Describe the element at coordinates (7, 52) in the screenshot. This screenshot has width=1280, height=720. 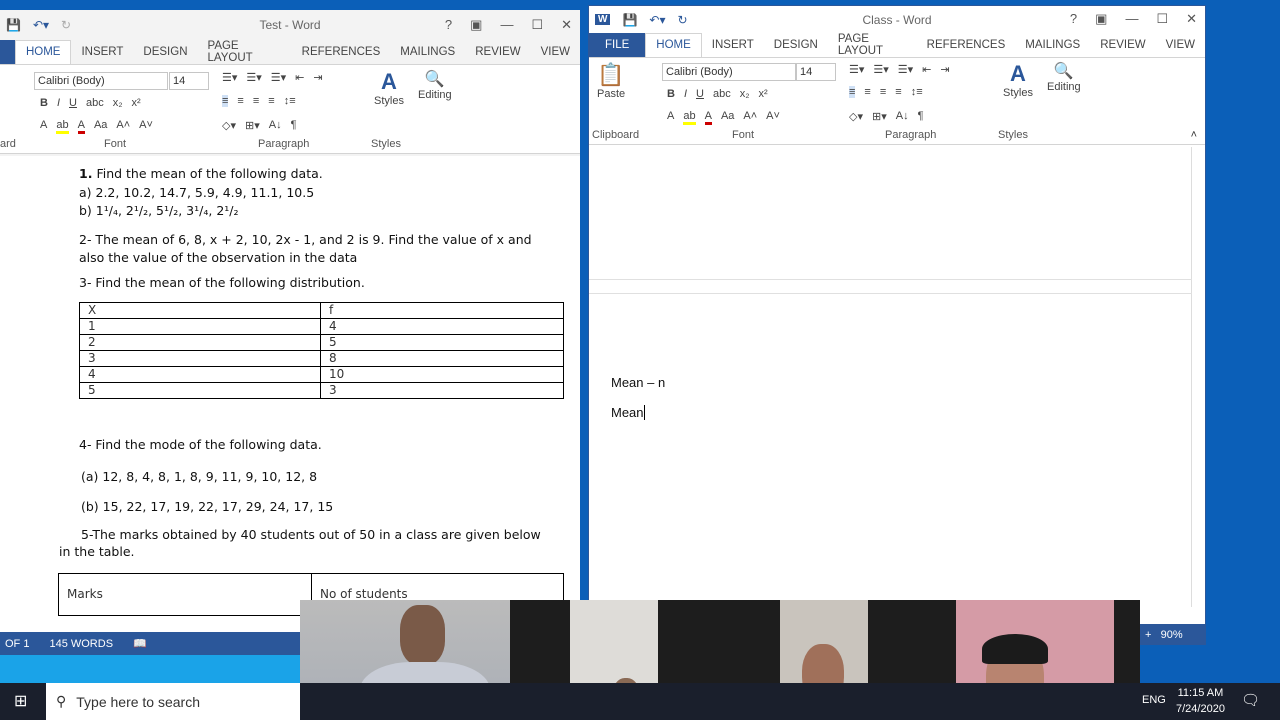
I see `file-tab` at that location.